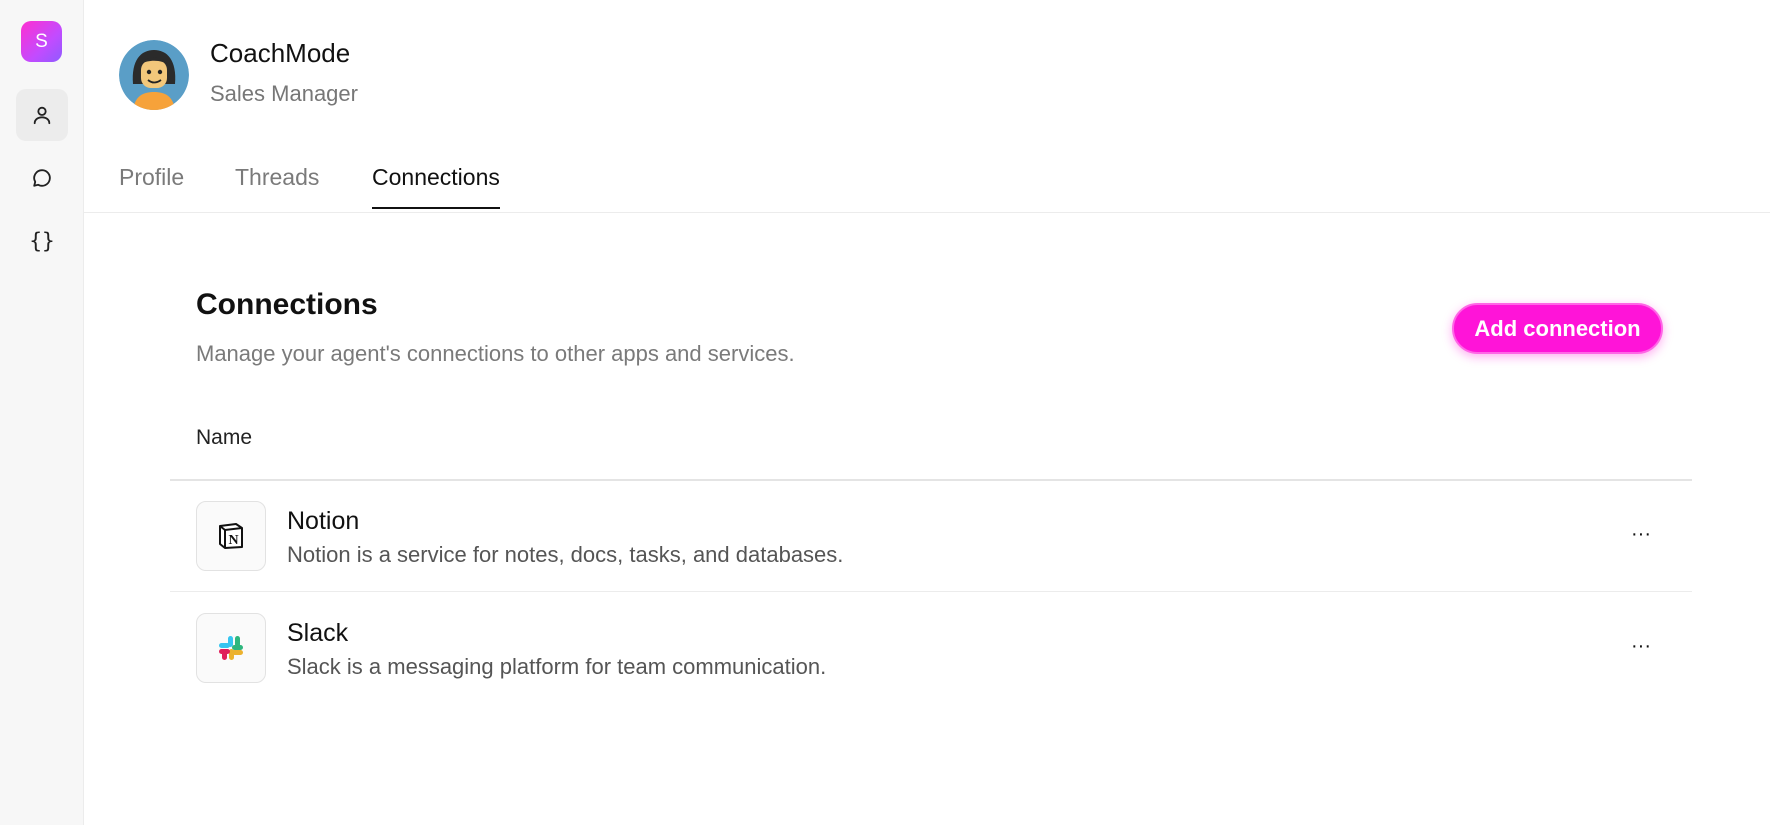 The image size is (1770, 825). What do you see at coordinates (323, 521) in the screenshot?
I see `connection-name: Notion` at bounding box center [323, 521].